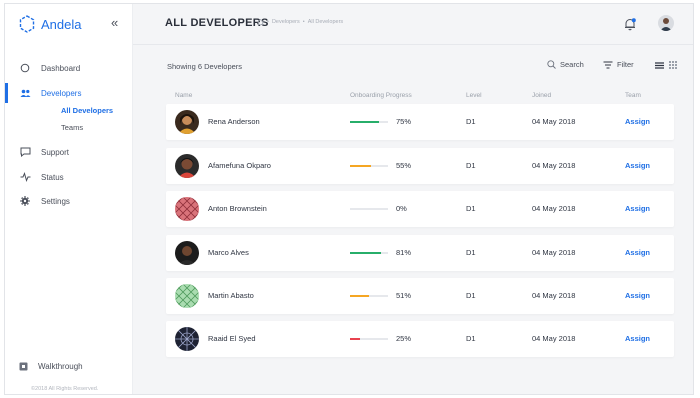 This screenshot has width=700, height=398. Describe the element at coordinates (60, 366) in the screenshot. I see `walkthrough-label: Walkthrough` at that location.